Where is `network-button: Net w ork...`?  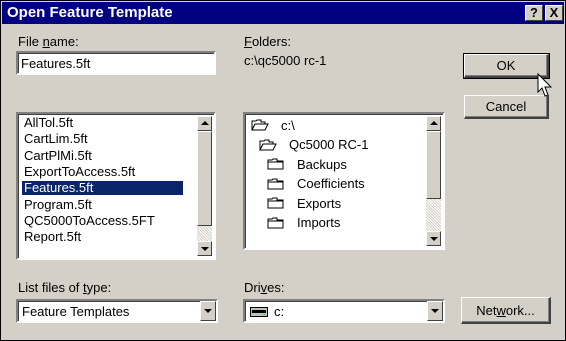
network-button: Net w ork... is located at coordinates (506, 310).